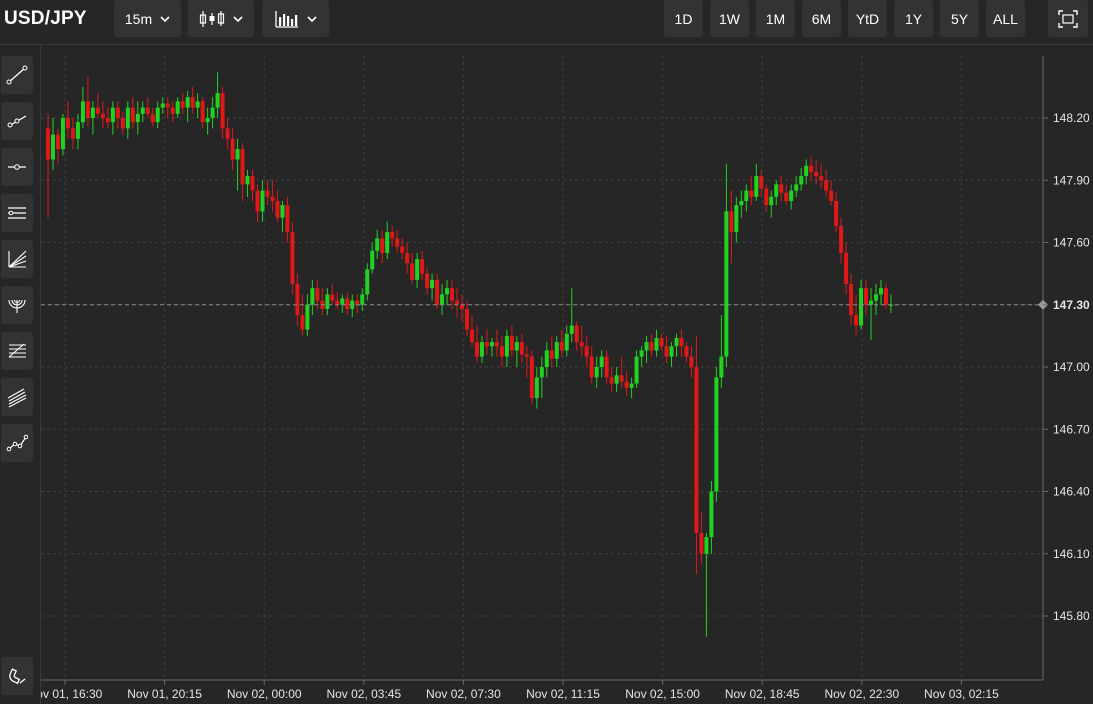 The height and width of the screenshot is (704, 1093). What do you see at coordinates (17, 167) in the screenshot?
I see `tool-horizontal-line` at bounding box center [17, 167].